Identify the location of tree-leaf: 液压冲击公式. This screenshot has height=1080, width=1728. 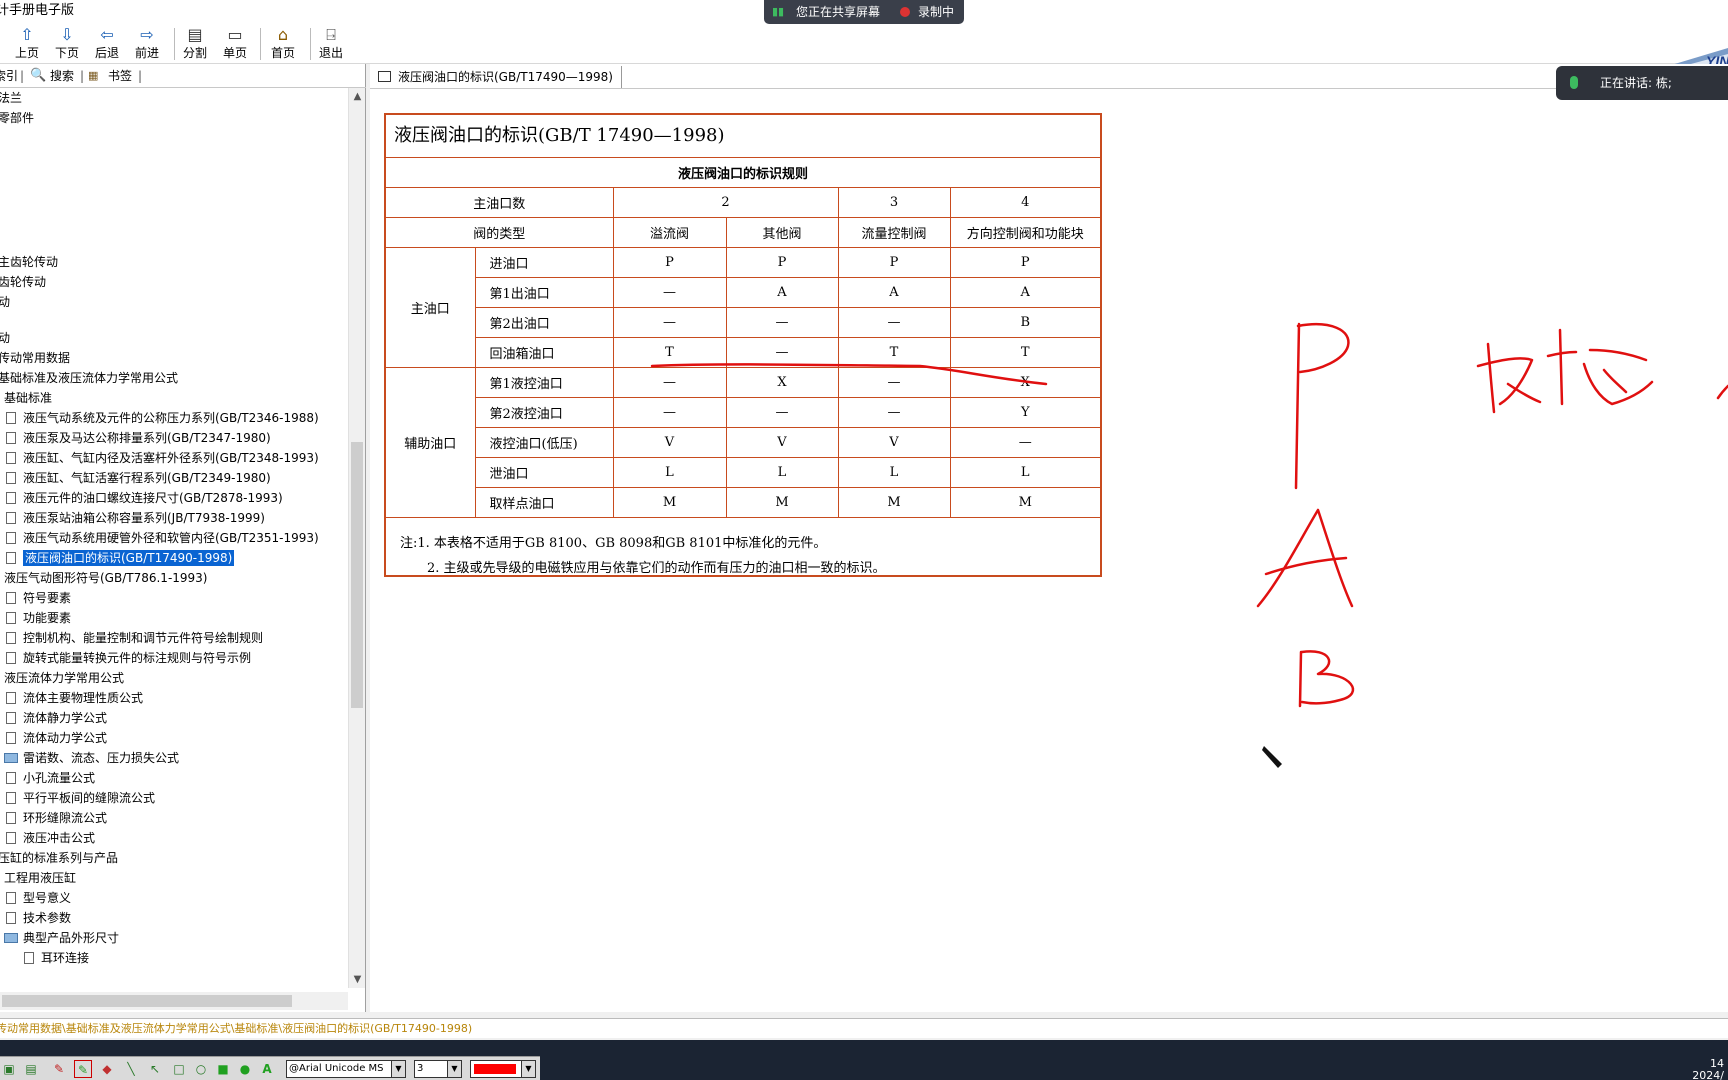
(50, 838).